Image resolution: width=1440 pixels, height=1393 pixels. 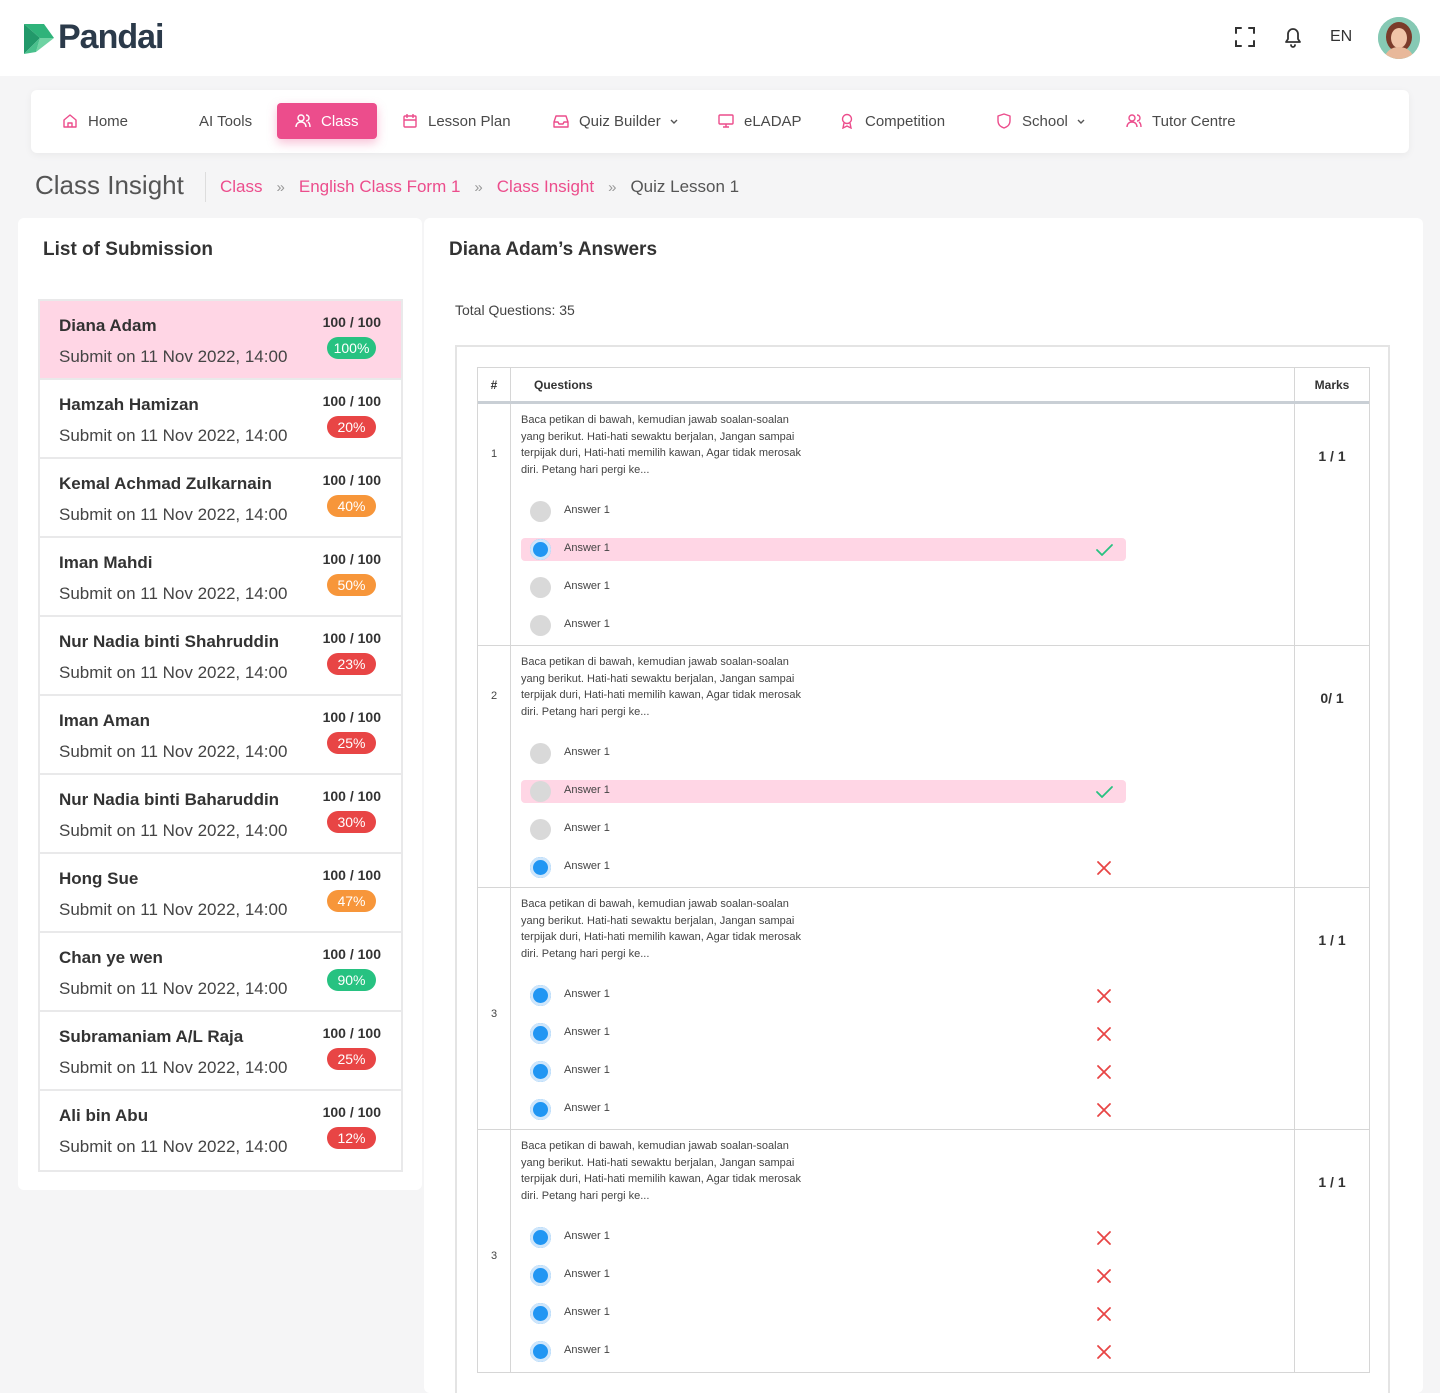 I want to click on student-name: Diana Adam, so click(x=108, y=325).